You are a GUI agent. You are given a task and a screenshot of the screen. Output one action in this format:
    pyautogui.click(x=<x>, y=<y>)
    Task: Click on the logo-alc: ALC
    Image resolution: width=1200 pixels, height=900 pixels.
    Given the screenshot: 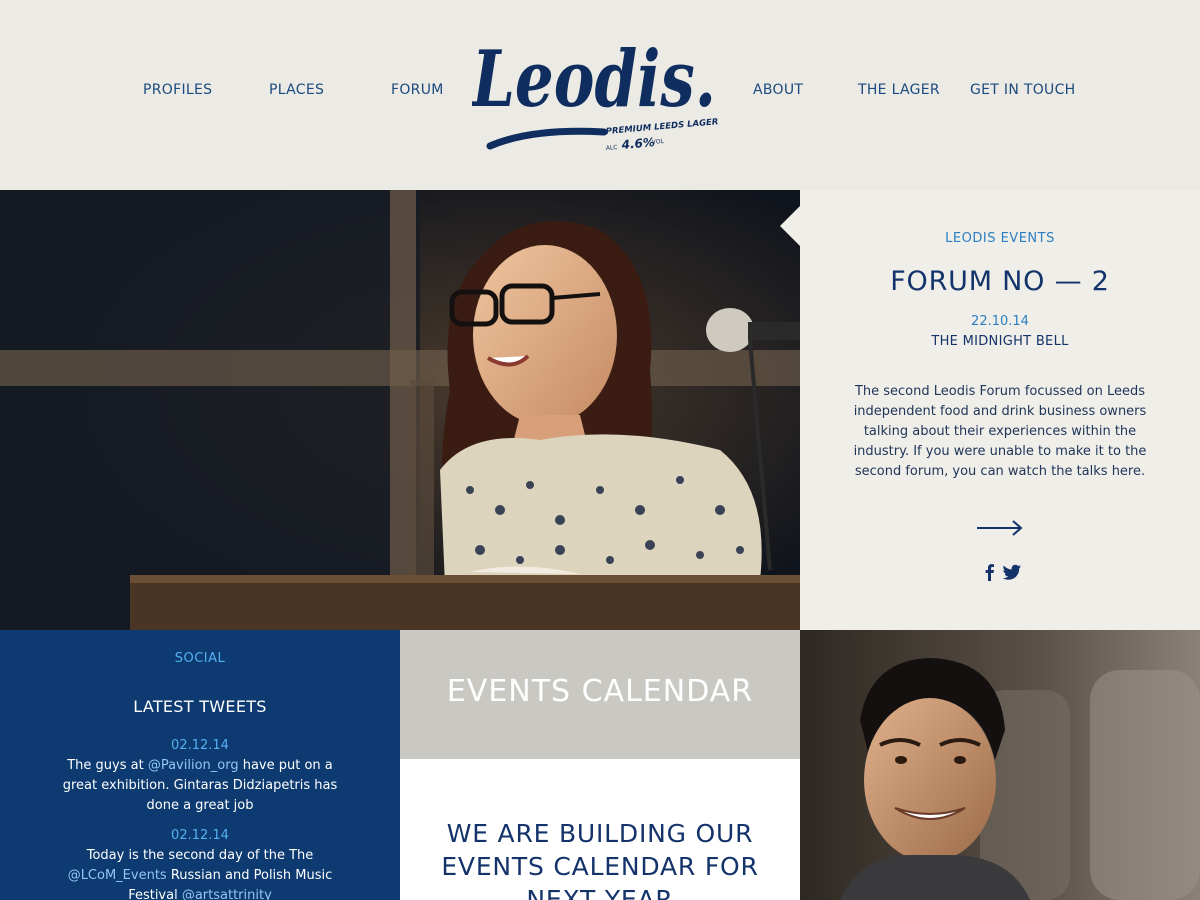 What is the action you would take?
    pyautogui.click(x=612, y=148)
    